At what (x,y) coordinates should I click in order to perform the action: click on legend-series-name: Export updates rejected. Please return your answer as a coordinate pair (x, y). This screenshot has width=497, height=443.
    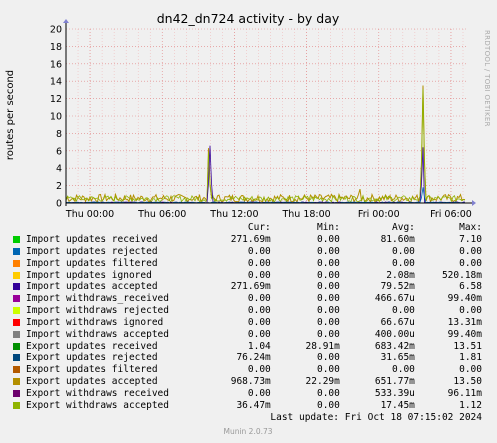
    Looking at the image, I should click on (92, 358).